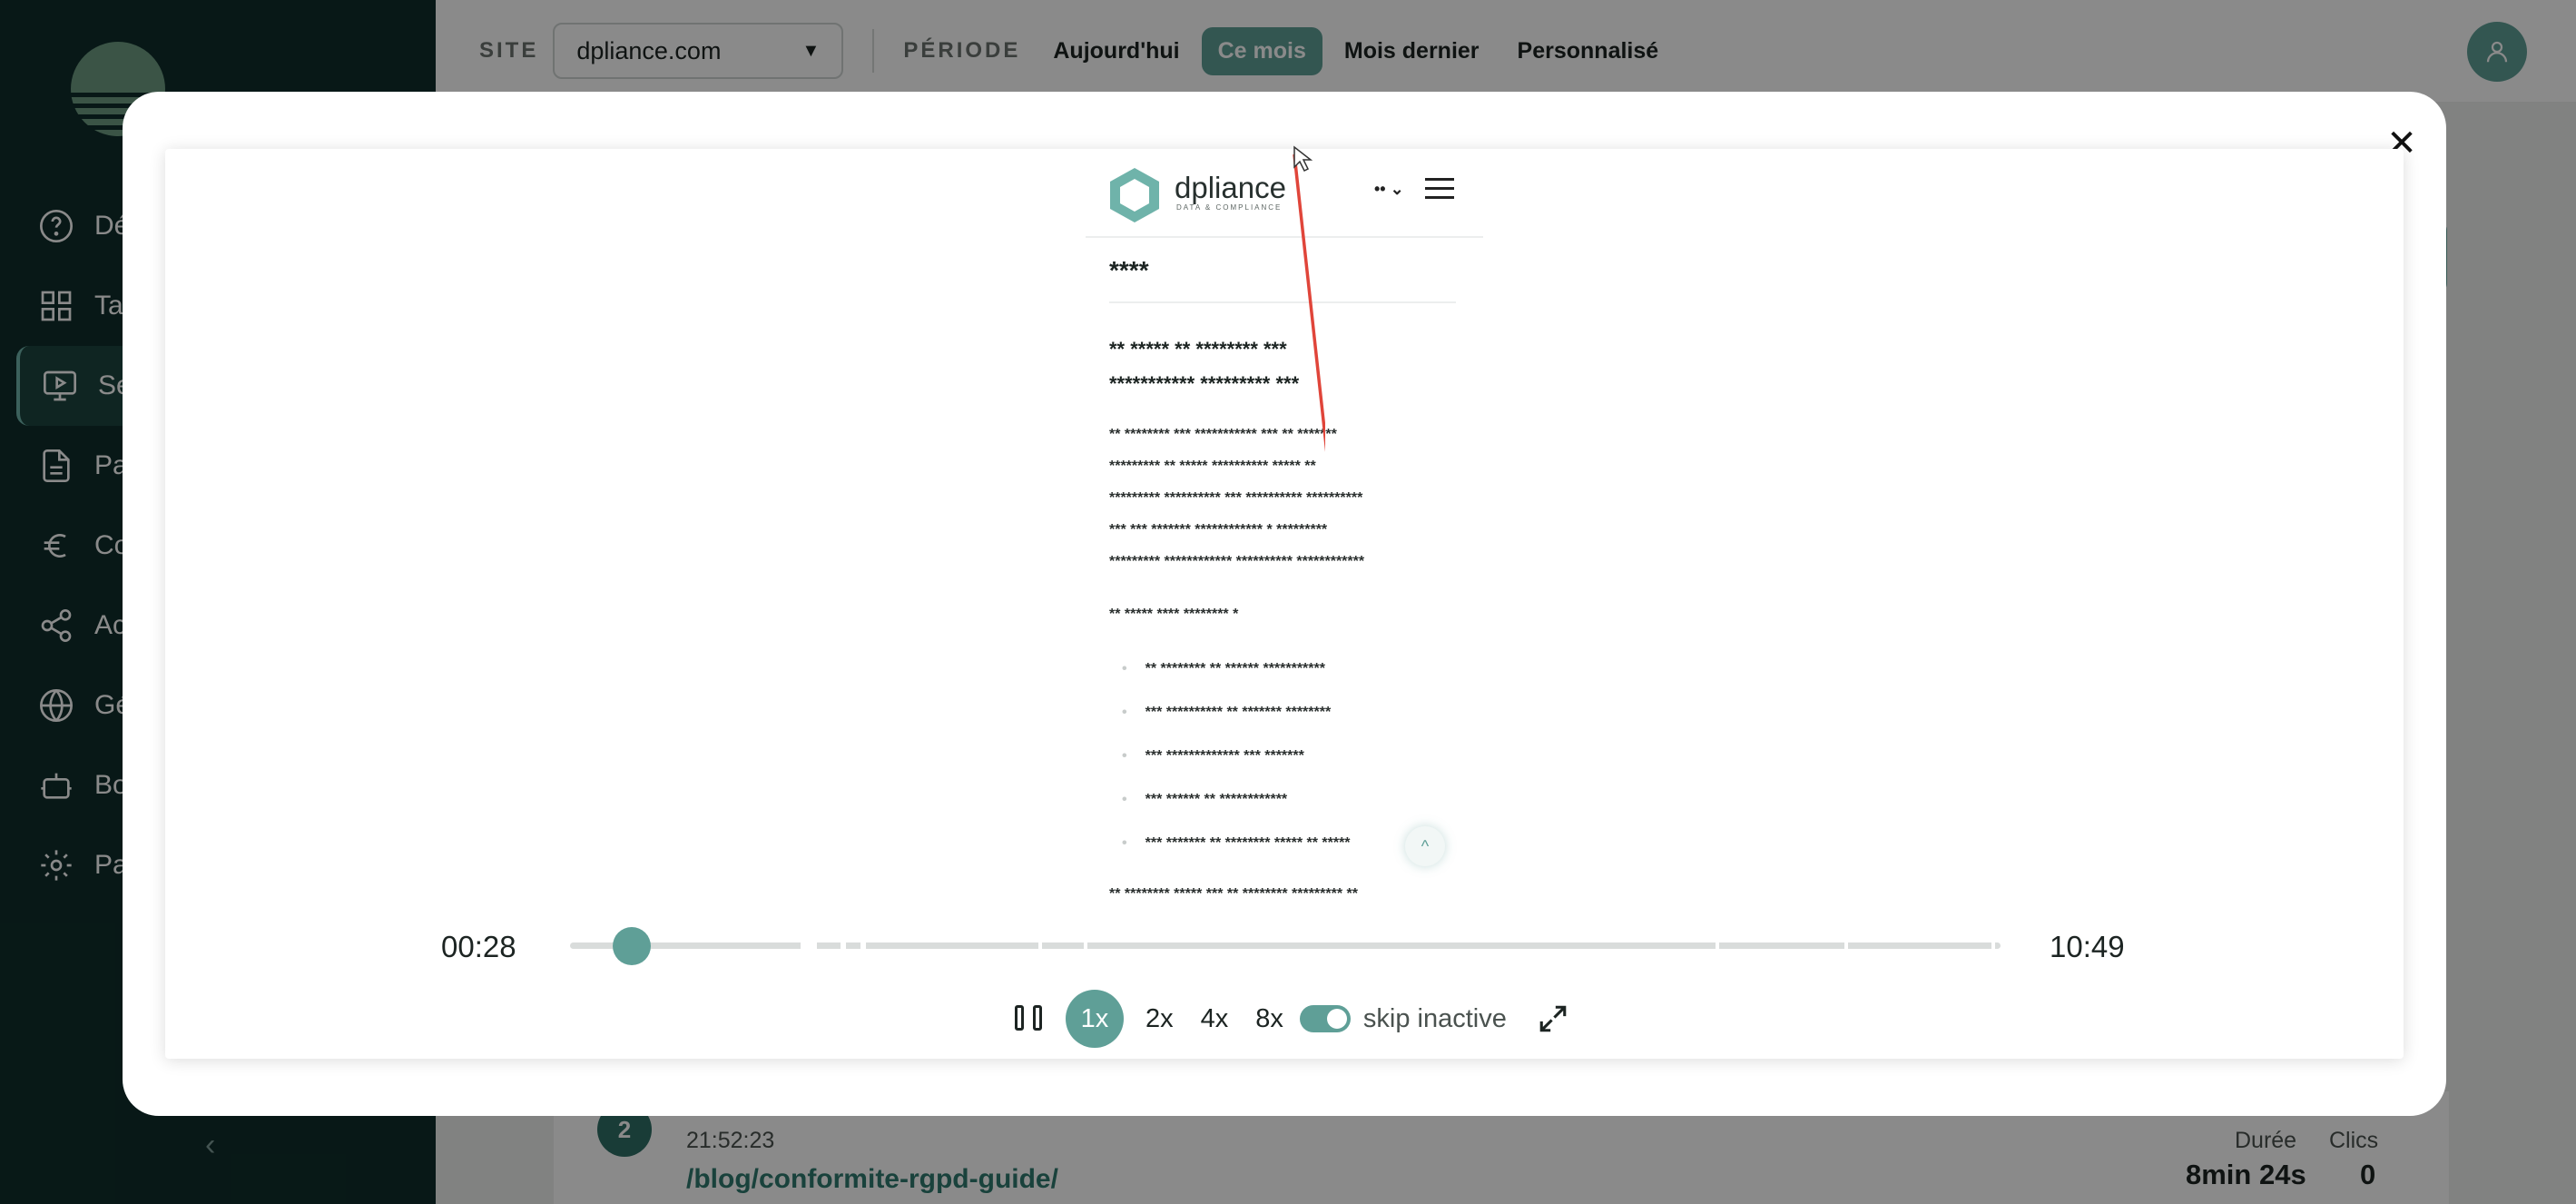  I want to click on replayed-paragraph-line: ********* ** ***** ********** ***** **, so click(1212, 466).